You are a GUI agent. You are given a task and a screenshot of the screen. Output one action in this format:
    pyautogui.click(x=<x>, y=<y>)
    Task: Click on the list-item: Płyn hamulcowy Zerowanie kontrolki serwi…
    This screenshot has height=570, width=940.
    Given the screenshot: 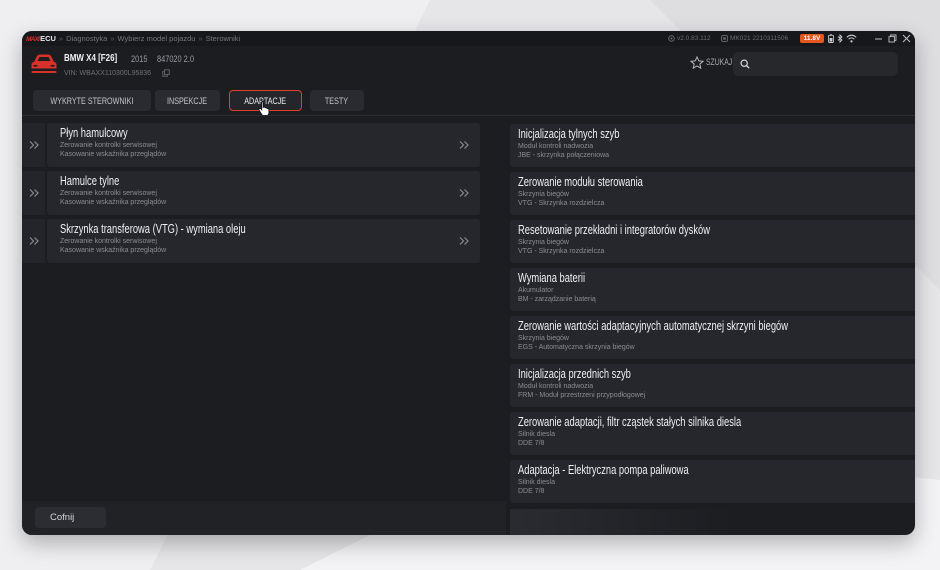 What is the action you would take?
    pyautogui.click(x=251, y=145)
    